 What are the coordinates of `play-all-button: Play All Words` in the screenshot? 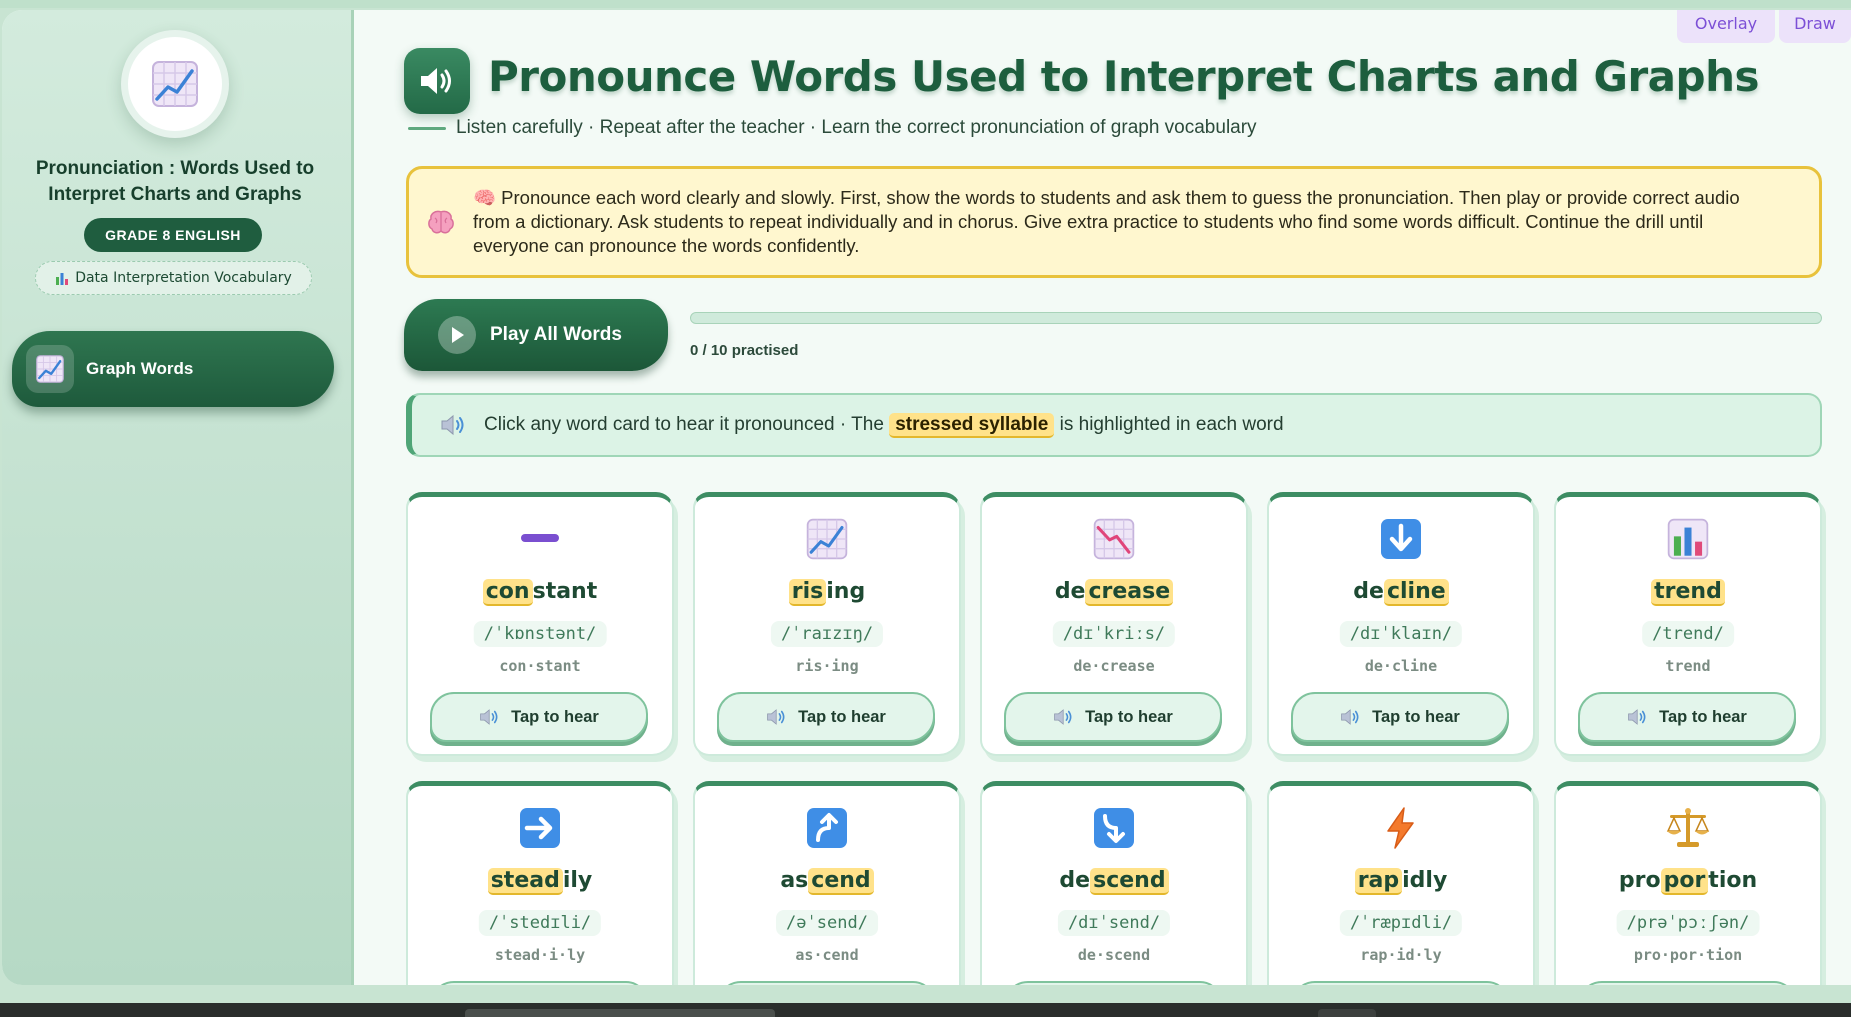 It's located at (536, 335).